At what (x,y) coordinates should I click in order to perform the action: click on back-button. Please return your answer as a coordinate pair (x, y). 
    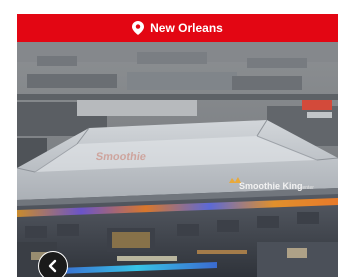
    Looking at the image, I should click on (53, 264).